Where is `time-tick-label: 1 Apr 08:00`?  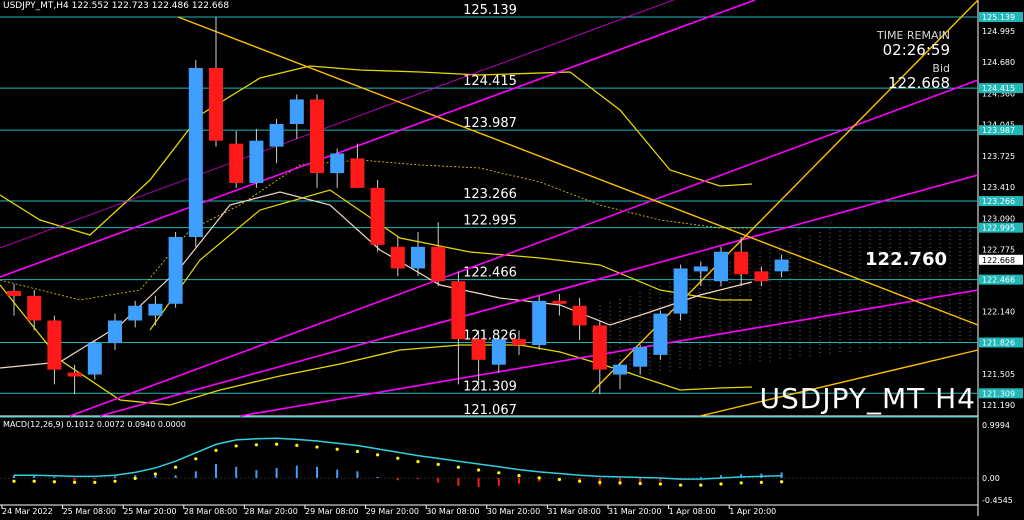
time-tick-label: 1 Apr 08:00 is located at coordinates (692, 511).